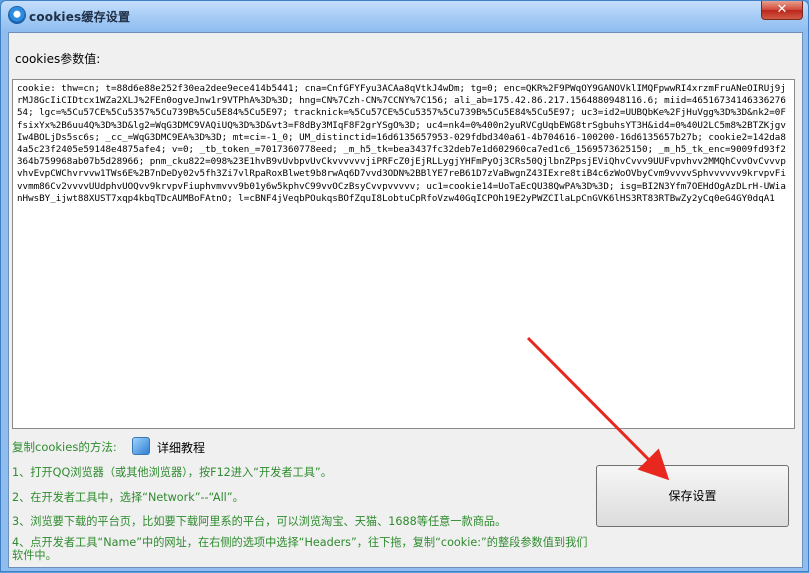 This screenshot has width=809, height=573. Describe the element at coordinates (172, 472) in the screenshot. I see `step-1: 1、打开QQ浏览器（或其他浏览器），按F12进入“开发者工具”。` at that location.